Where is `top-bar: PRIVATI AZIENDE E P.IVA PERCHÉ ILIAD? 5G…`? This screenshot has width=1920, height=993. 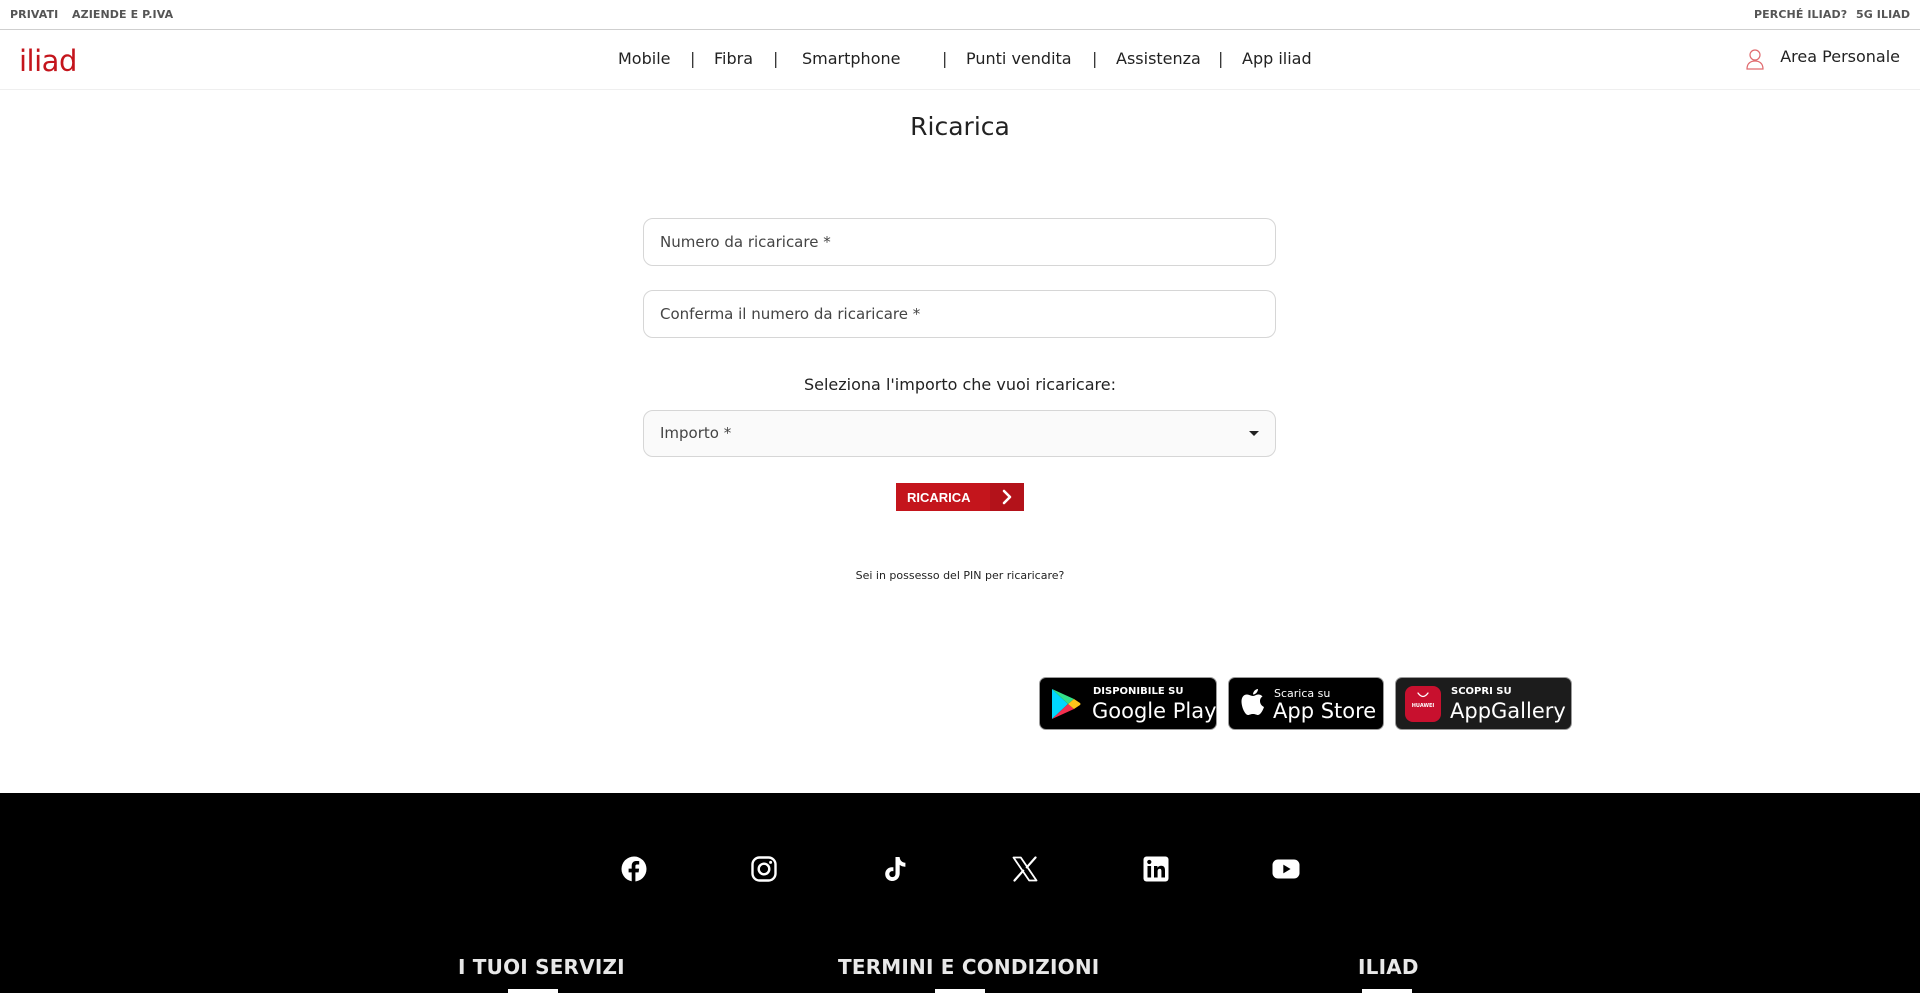 top-bar: PRIVATI AZIENDE E P.IVA PERCHÉ ILIAD? 5G… is located at coordinates (960, 15).